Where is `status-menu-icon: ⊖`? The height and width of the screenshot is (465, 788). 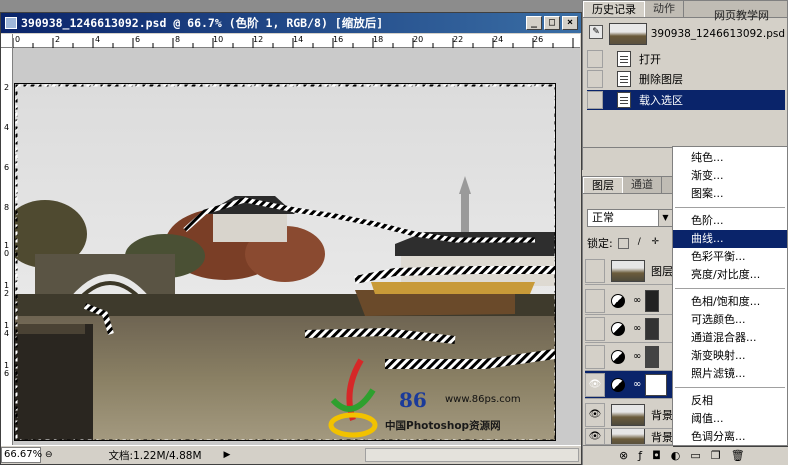 status-menu-icon: ⊖ is located at coordinates (49, 455).